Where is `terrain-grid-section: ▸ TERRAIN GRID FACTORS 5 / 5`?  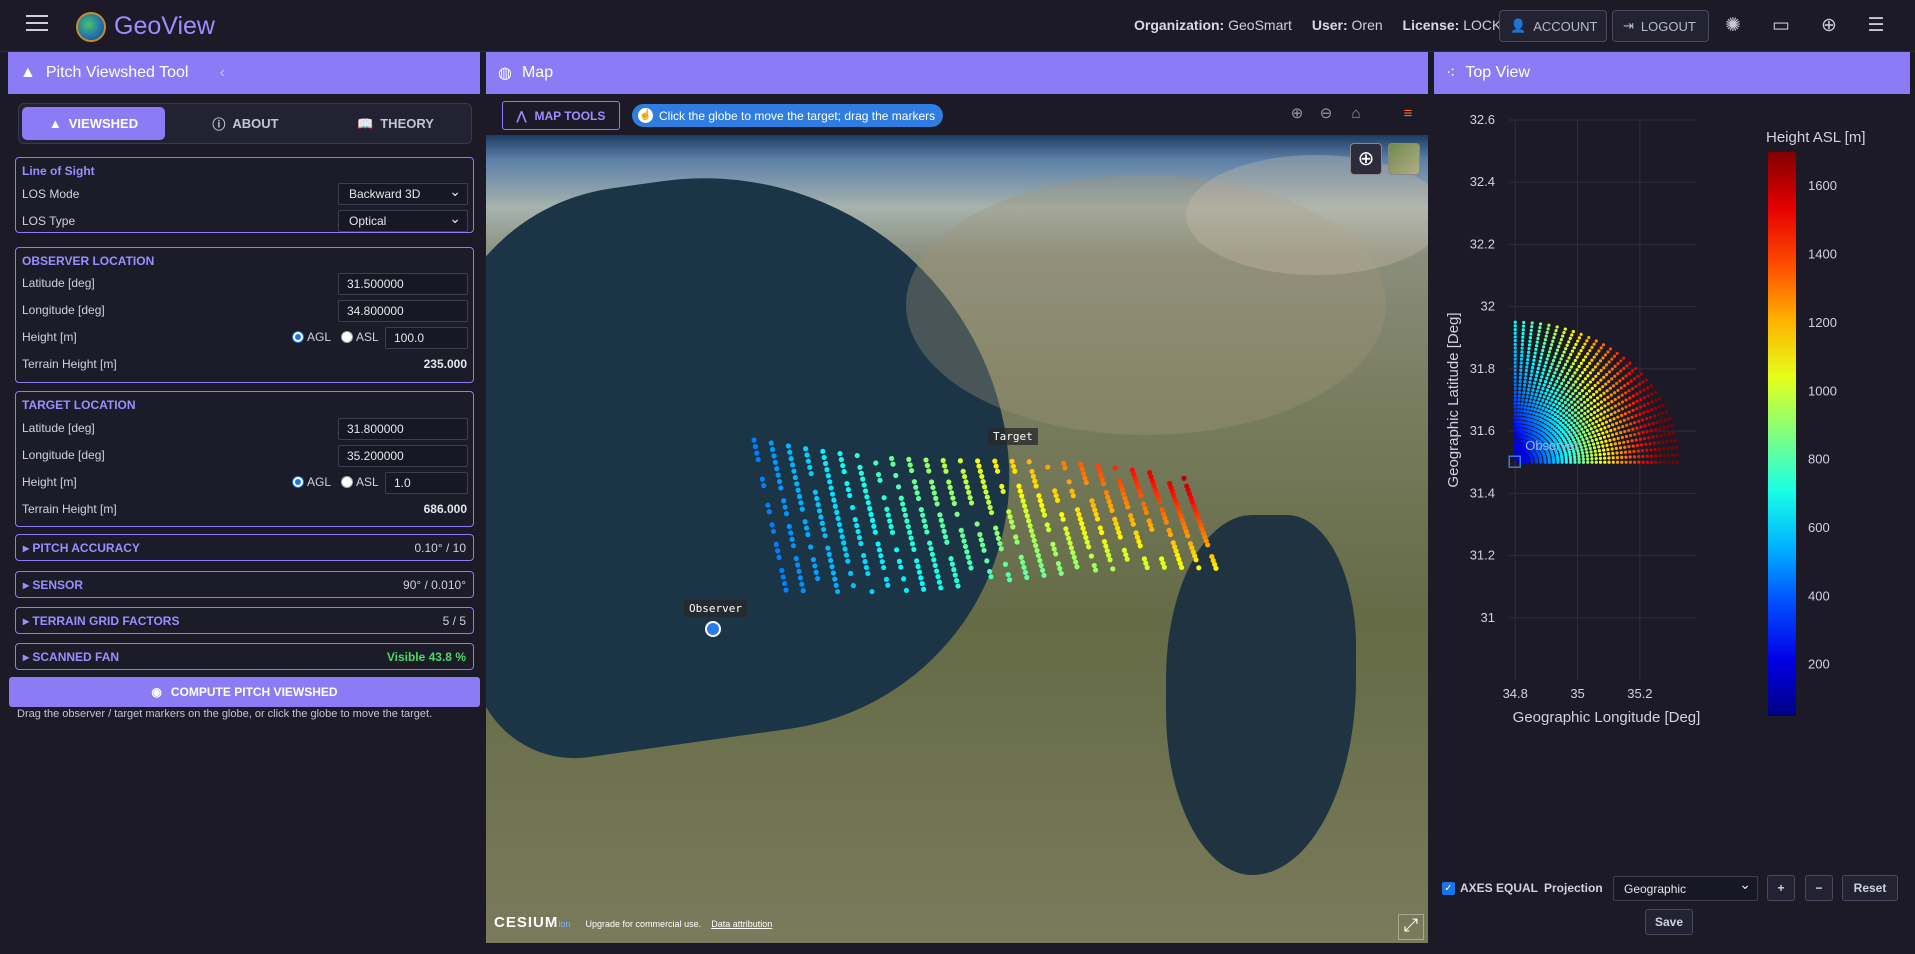 terrain-grid-section: ▸ TERRAIN GRID FACTORS 5 / 5 is located at coordinates (244, 620).